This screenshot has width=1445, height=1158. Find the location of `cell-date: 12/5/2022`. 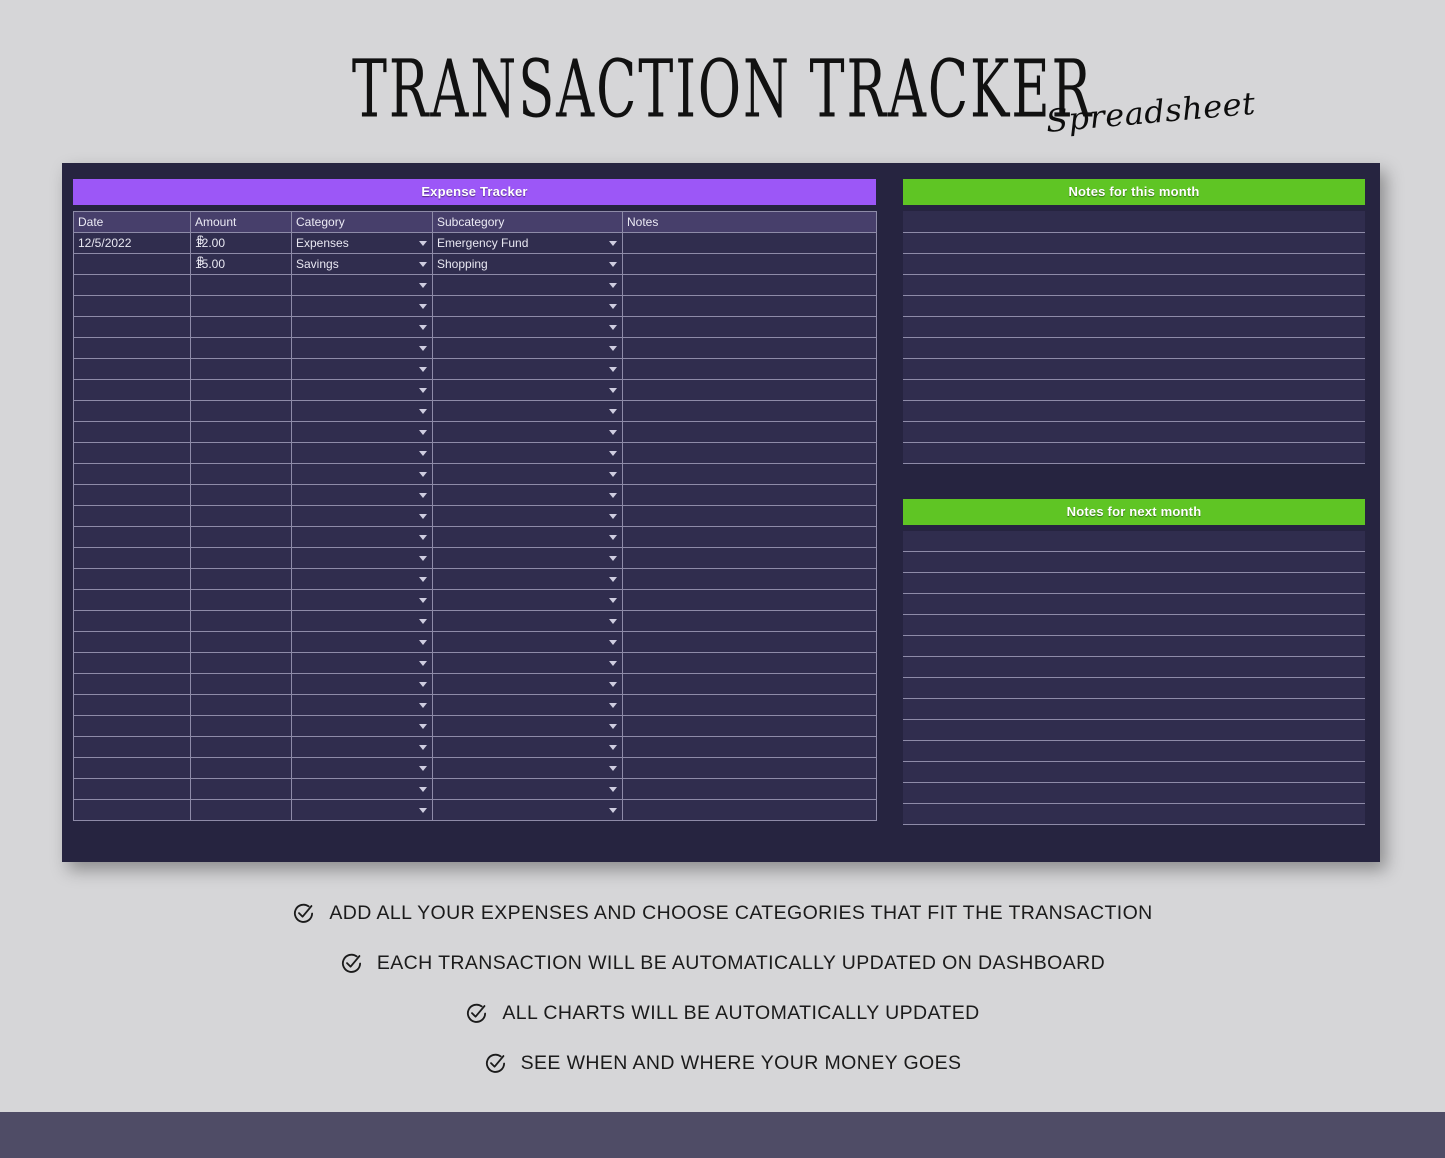

cell-date: 12/5/2022 is located at coordinates (132, 243).